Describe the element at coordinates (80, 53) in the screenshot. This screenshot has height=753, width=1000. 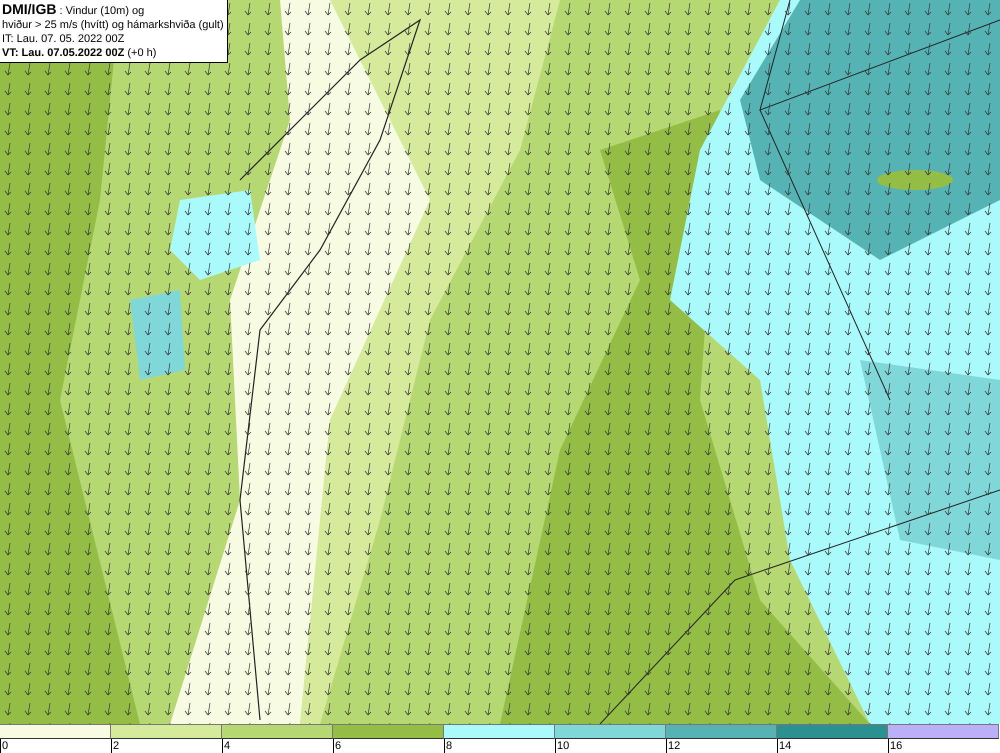
I see `info-text: VT: Lau. 07.05.2022 00Z (+0 h)` at that location.